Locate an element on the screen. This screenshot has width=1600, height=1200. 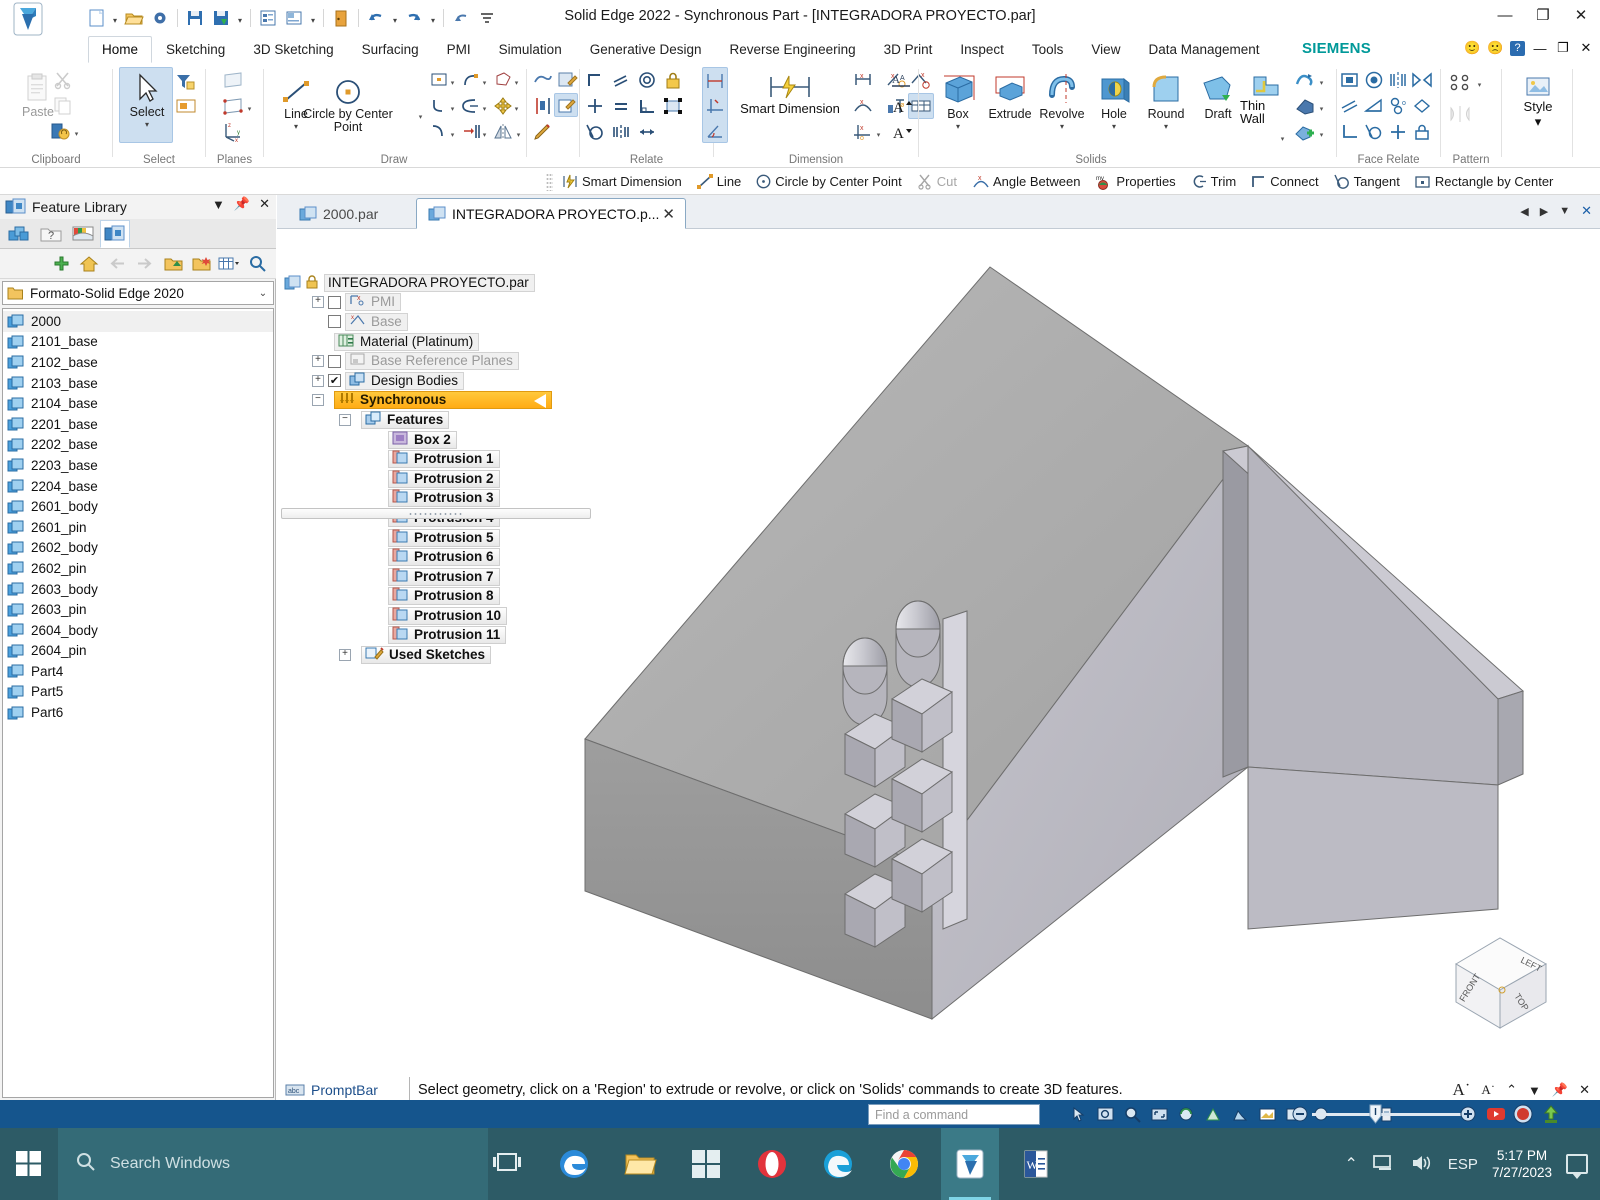
decrease-font-icon: A˙ is located at coordinates (1488, 1090).